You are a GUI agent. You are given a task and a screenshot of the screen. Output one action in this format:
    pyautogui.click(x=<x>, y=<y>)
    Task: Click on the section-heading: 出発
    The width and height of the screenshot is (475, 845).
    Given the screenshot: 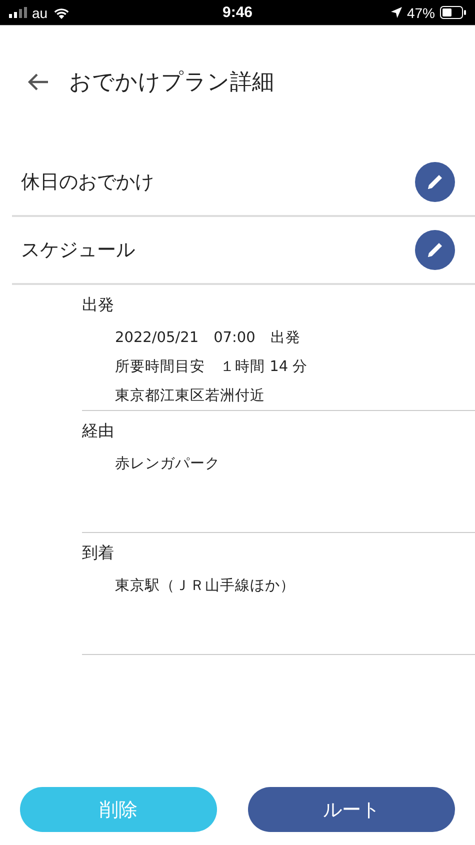 What is the action you would take?
    pyautogui.click(x=98, y=305)
    